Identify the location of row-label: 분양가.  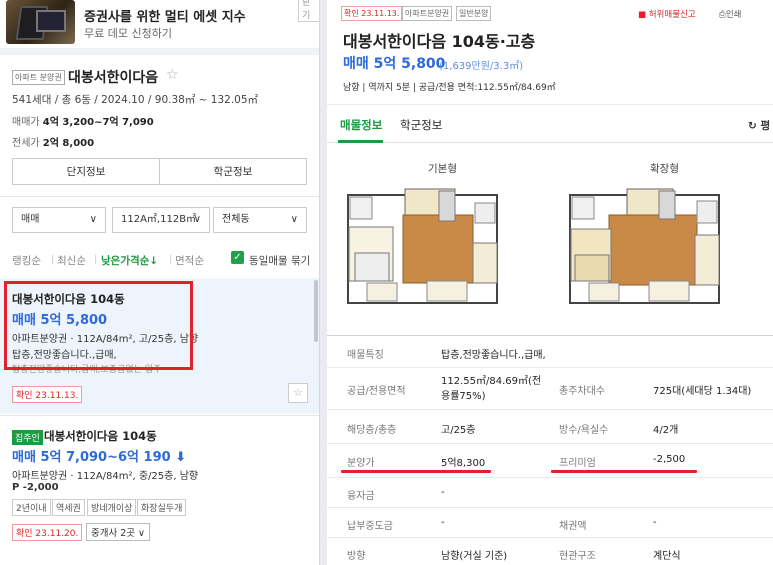
(361, 463).